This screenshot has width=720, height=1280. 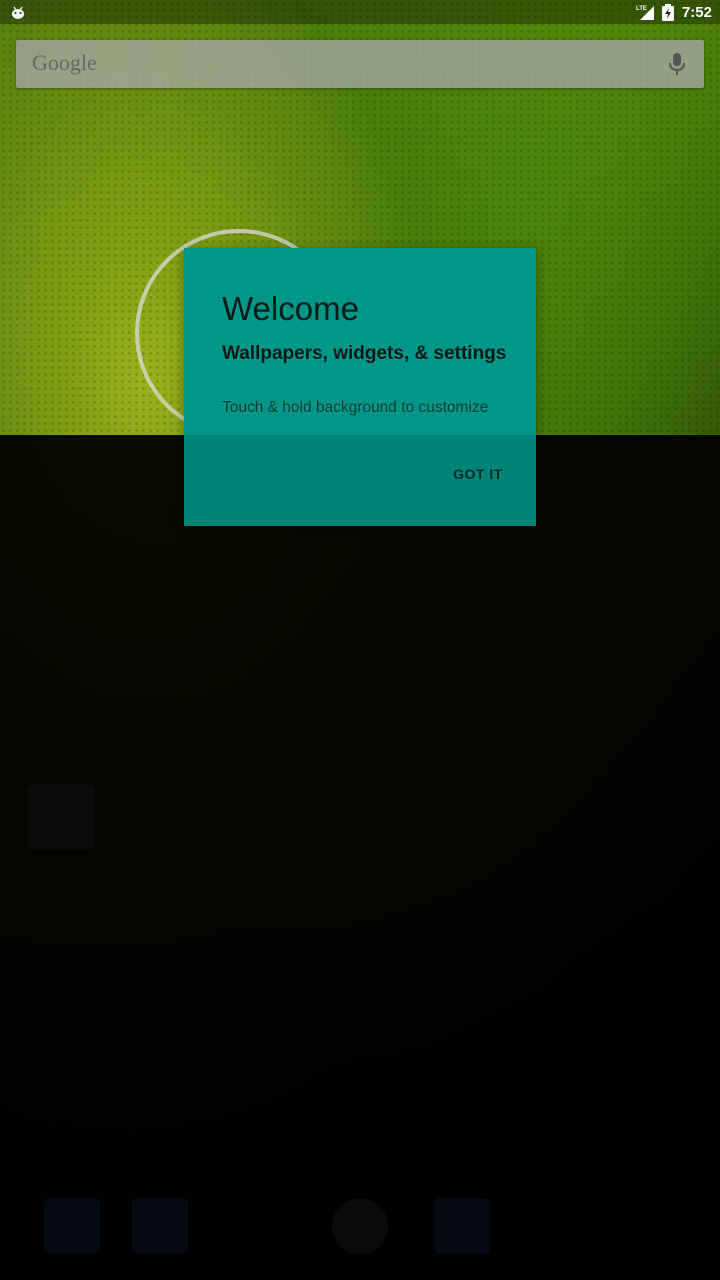 What do you see at coordinates (360, 64) in the screenshot?
I see `google-search-bar: Google` at bounding box center [360, 64].